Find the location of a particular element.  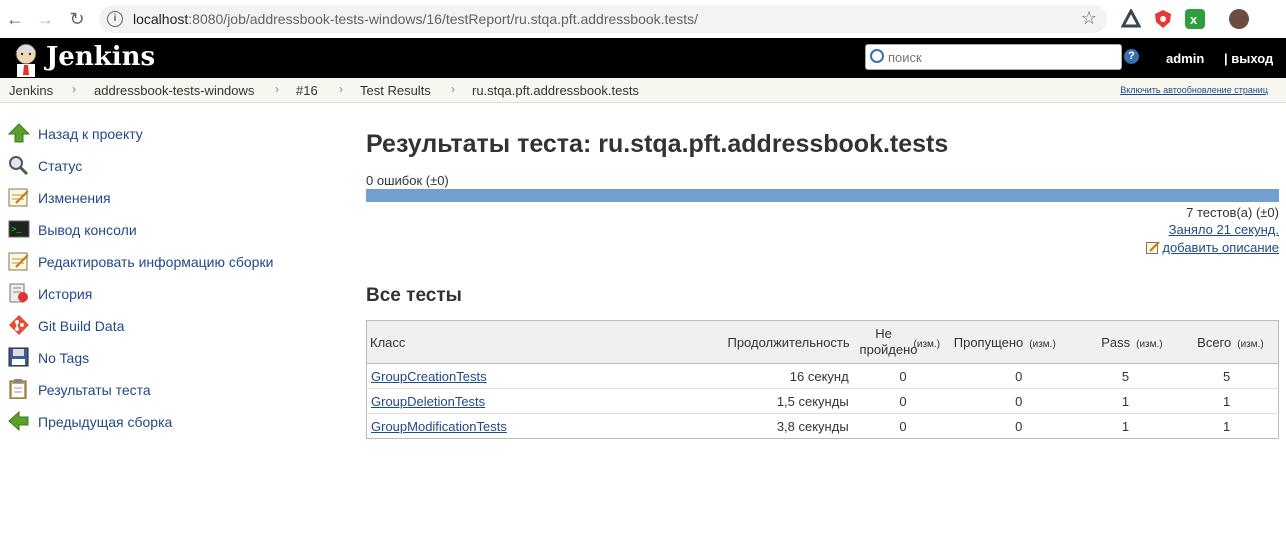

column-header-pass-diff-label: (изм.) is located at coordinates (1149, 344).